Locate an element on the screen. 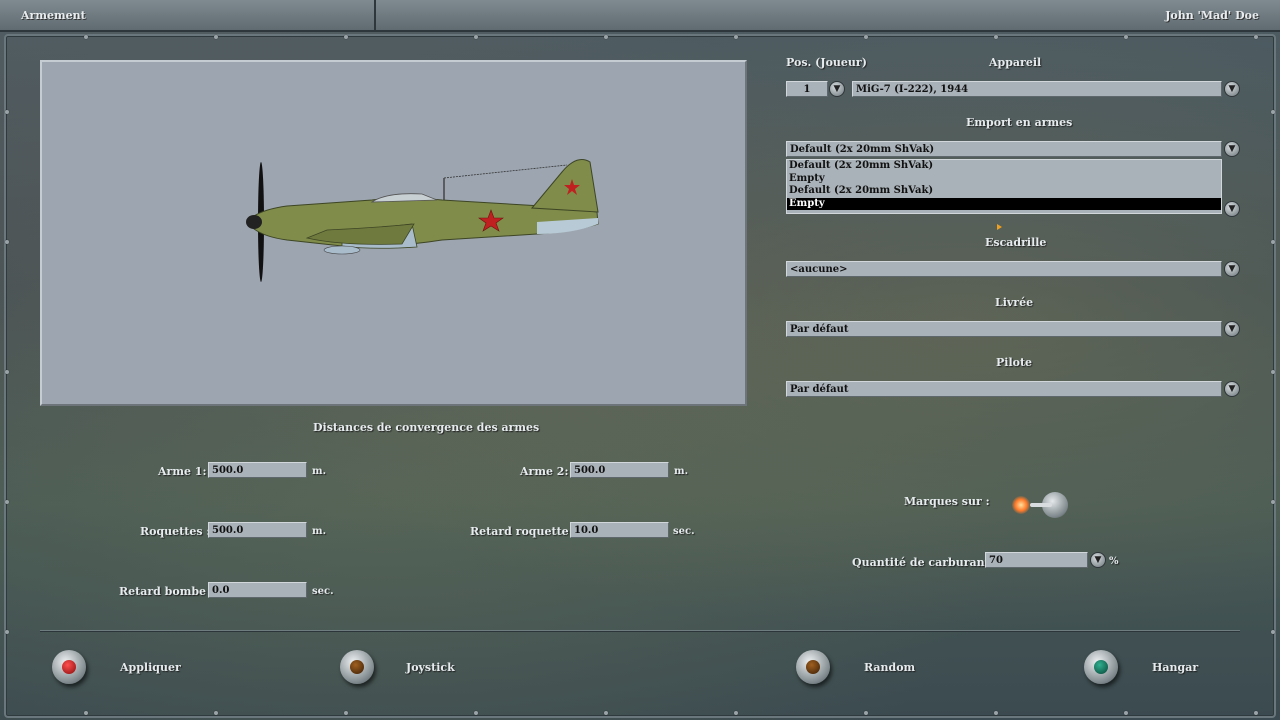 The height and width of the screenshot is (720, 1280). fuel-unit: % is located at coordinates (1114, 561).